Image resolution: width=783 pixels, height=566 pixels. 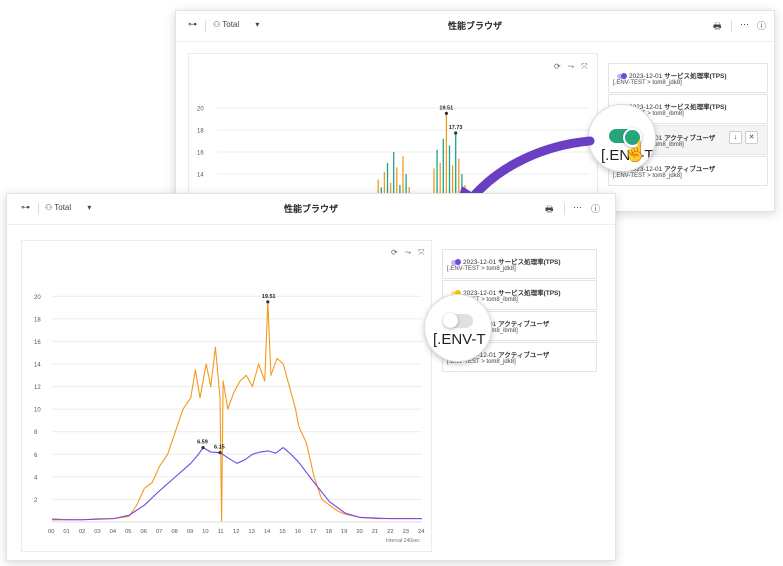 What do you see at coordinates (219, 448) in the screenshot?
I see `annotation-label: 6.15` at bounding box center [219, 448].